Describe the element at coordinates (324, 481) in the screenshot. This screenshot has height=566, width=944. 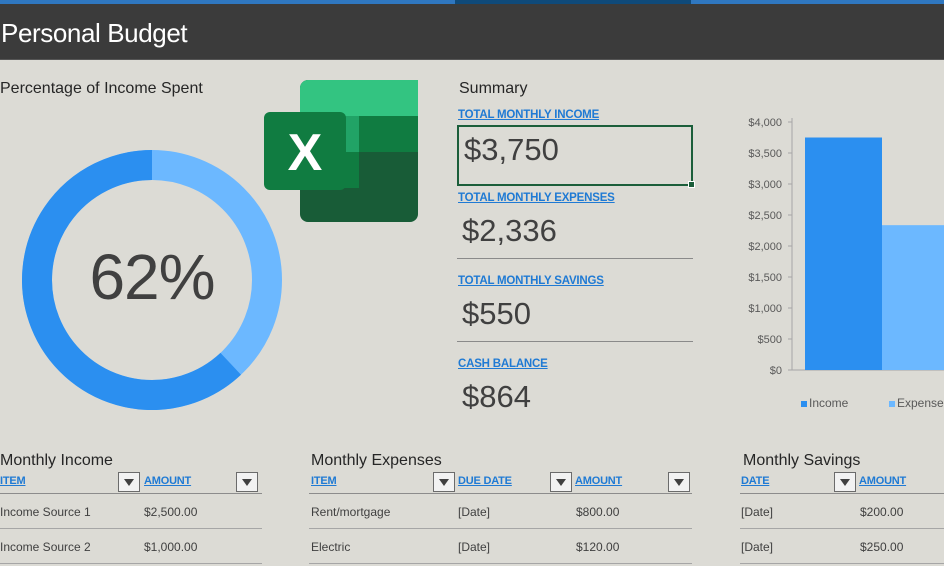
I see `expenses-col-item: ITEM` at that location.